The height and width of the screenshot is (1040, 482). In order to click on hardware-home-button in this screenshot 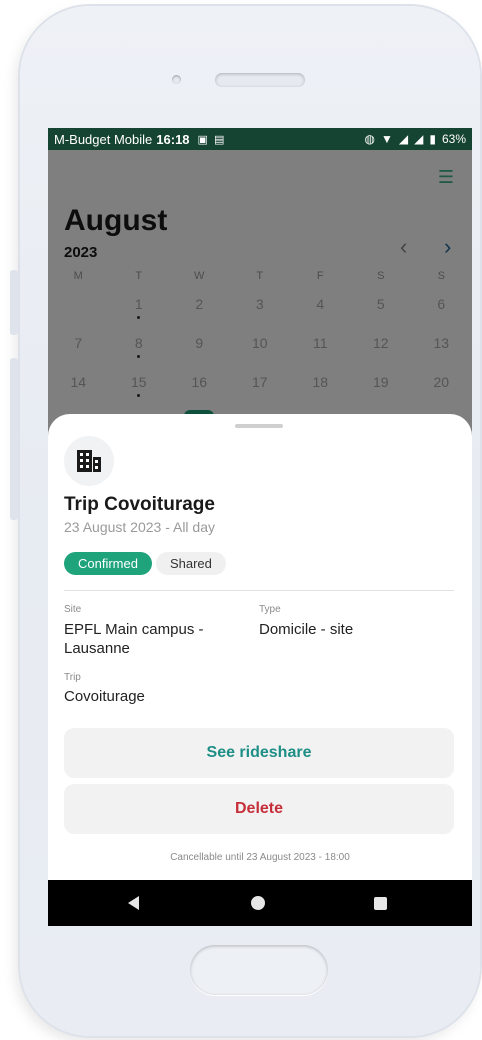, I will do `click(259, 970)`.